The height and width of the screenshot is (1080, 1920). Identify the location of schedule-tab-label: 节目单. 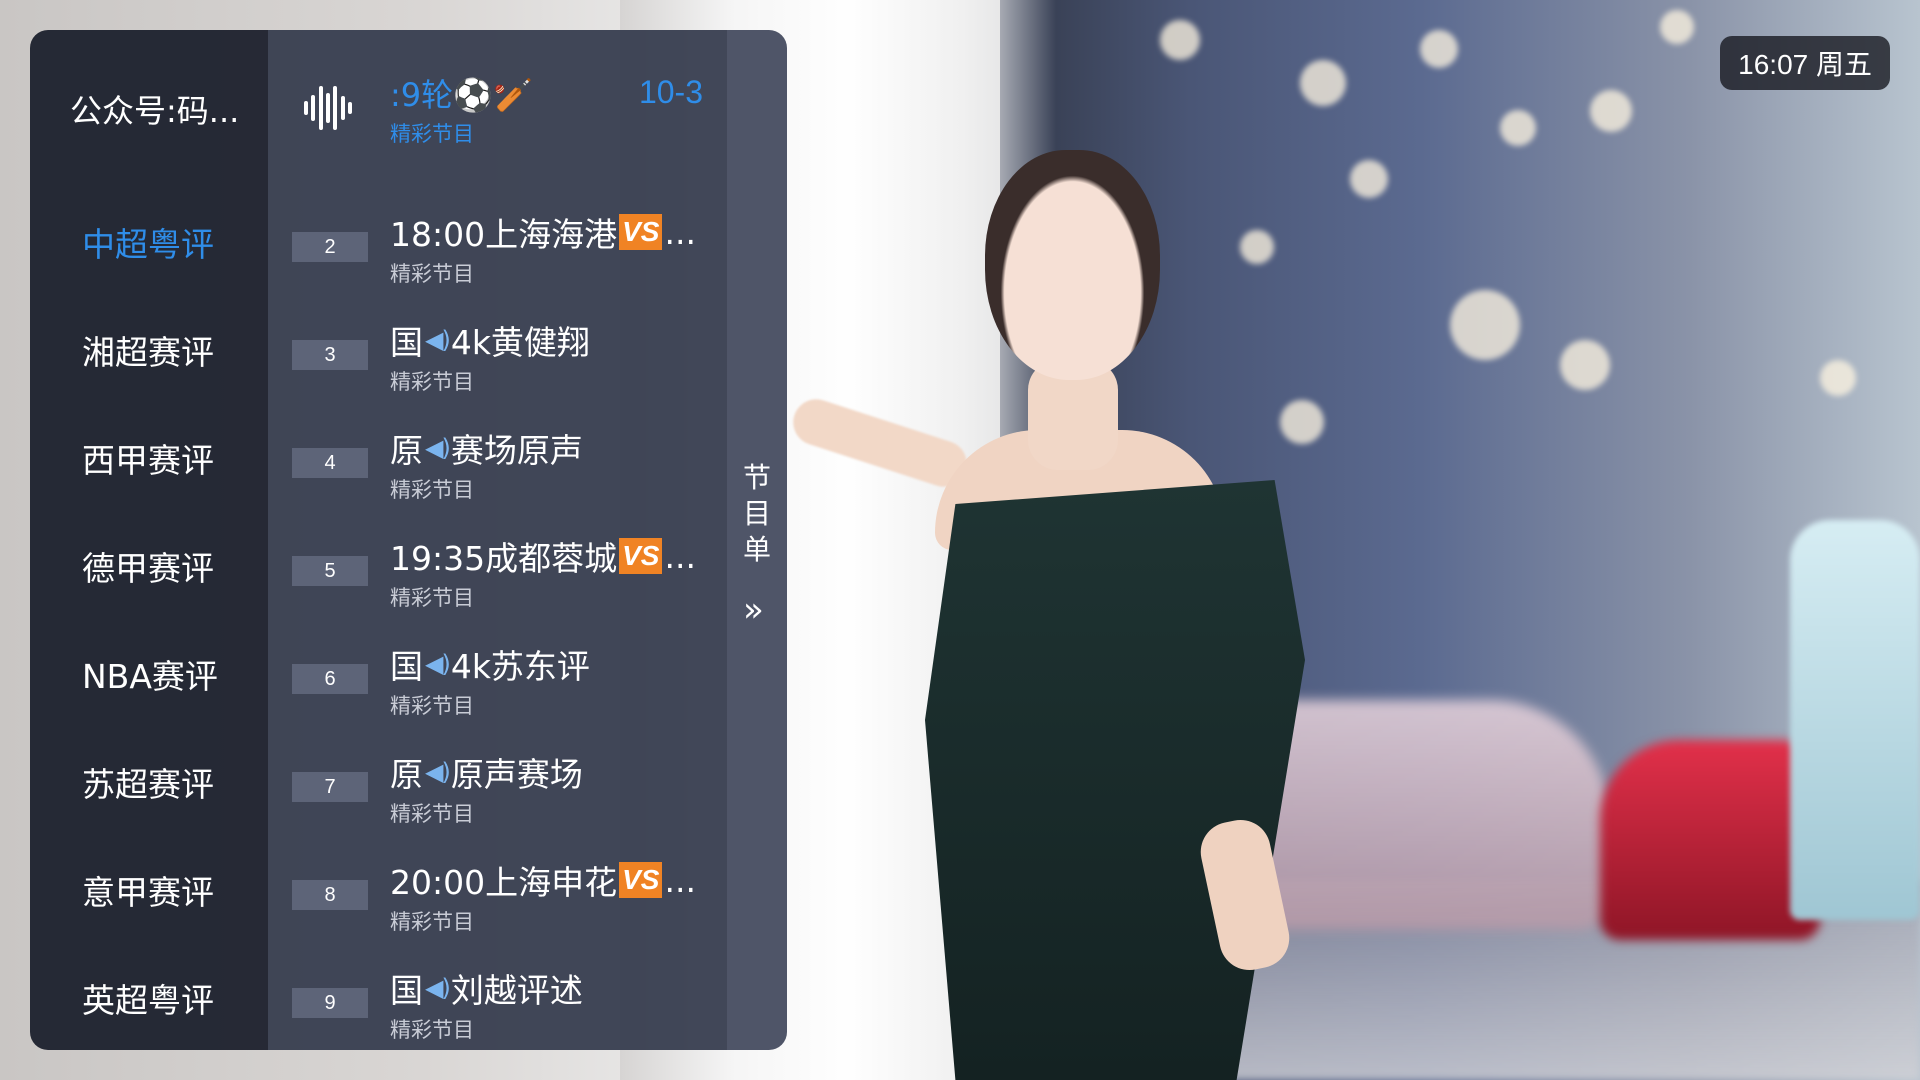
(756, 513).